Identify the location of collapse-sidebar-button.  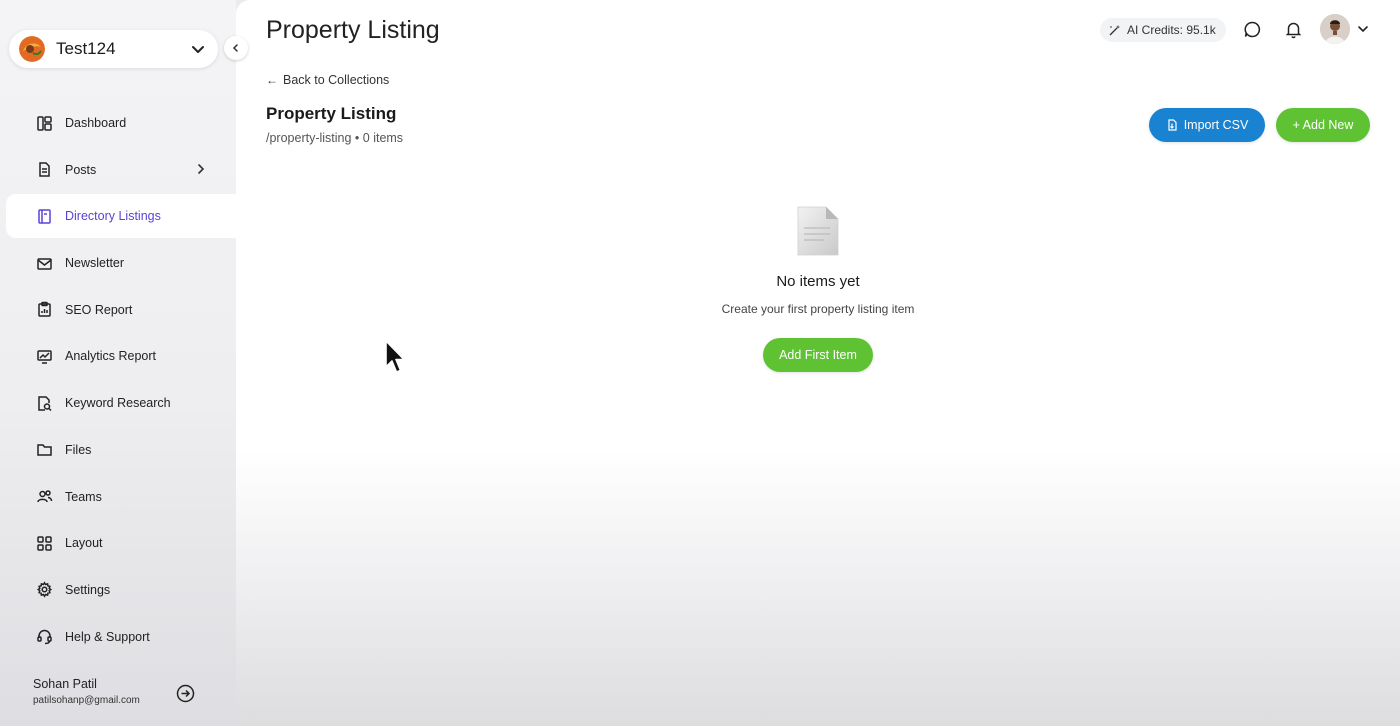
(236, 48).